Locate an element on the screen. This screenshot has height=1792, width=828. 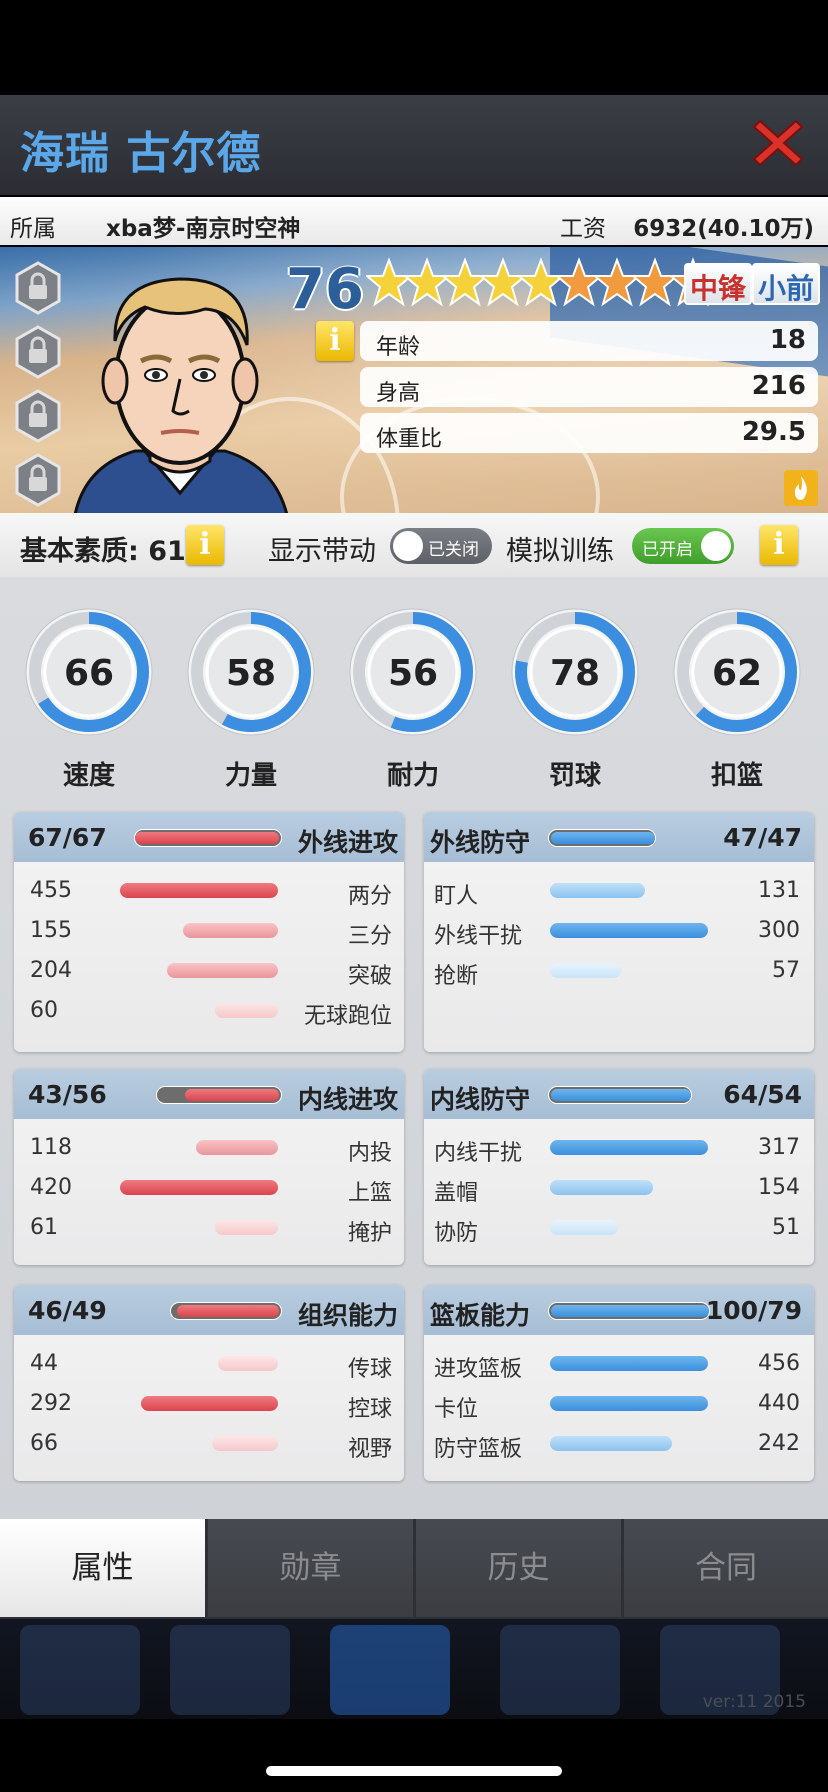
attribute-row: 440 卡位 is located at coordinates (619, 1403).